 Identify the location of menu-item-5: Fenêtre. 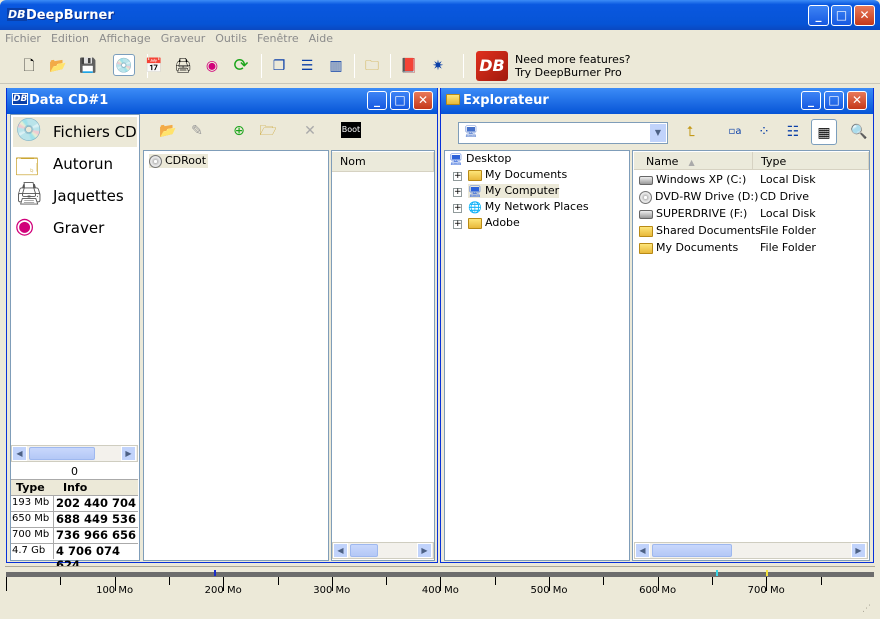
(278, 38).